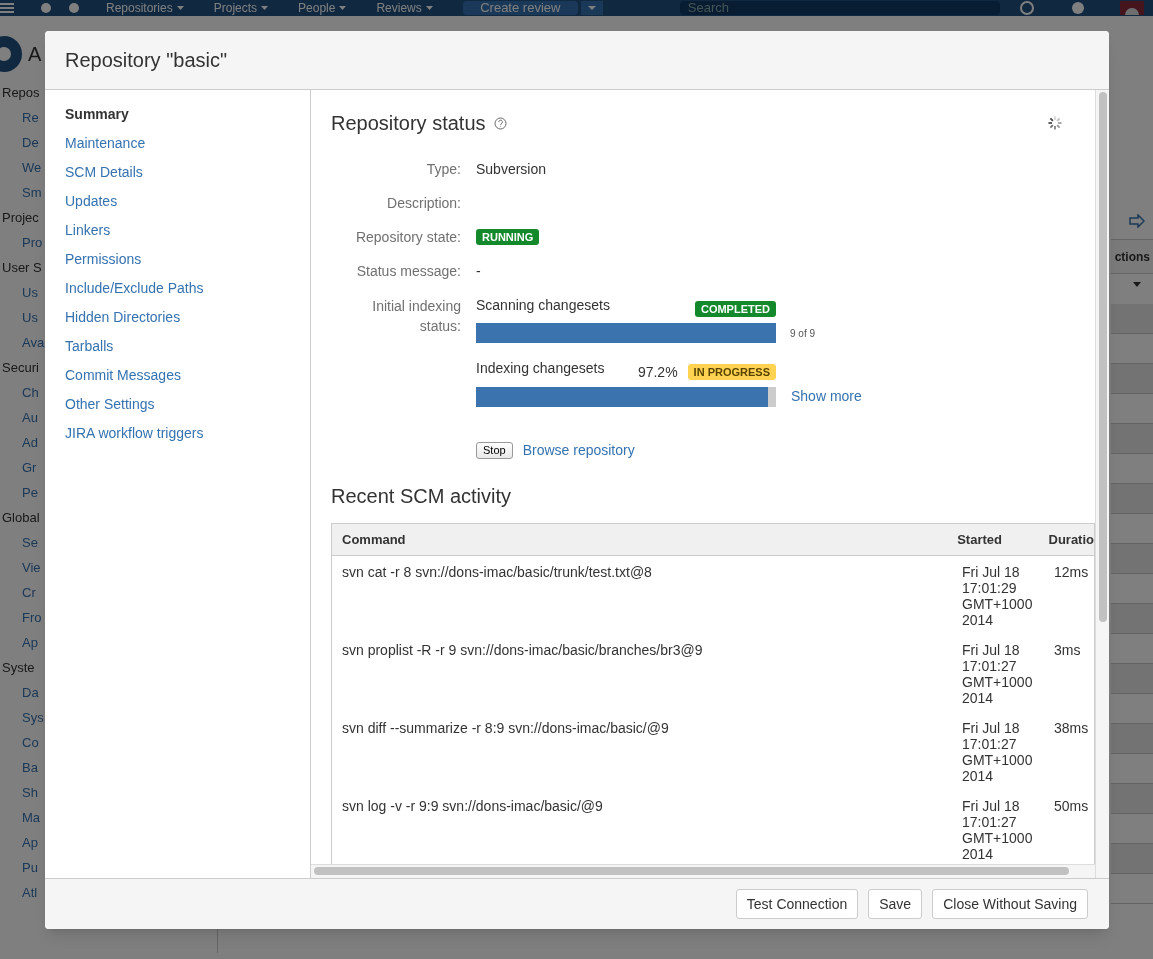 The width and height of the screenshot is (1153, 959). What do you see at coordinates (19, 742) in the screenshot?
I see `sidebar-item: Co` at bounding box center [19, 742].